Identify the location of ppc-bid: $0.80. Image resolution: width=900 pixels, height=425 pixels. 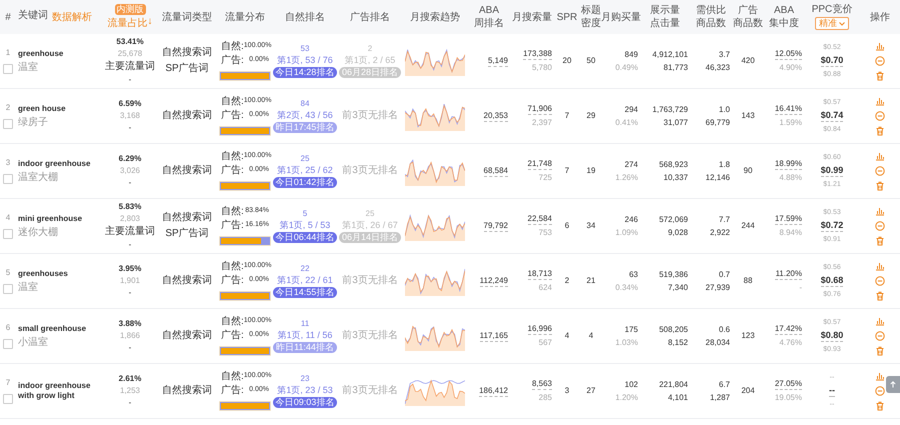
(832, 336).